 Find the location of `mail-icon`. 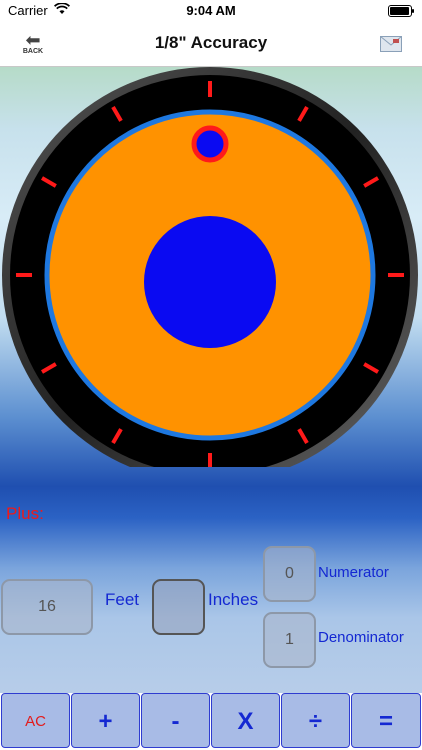

mail-icon is located at coordinates (391, 44).